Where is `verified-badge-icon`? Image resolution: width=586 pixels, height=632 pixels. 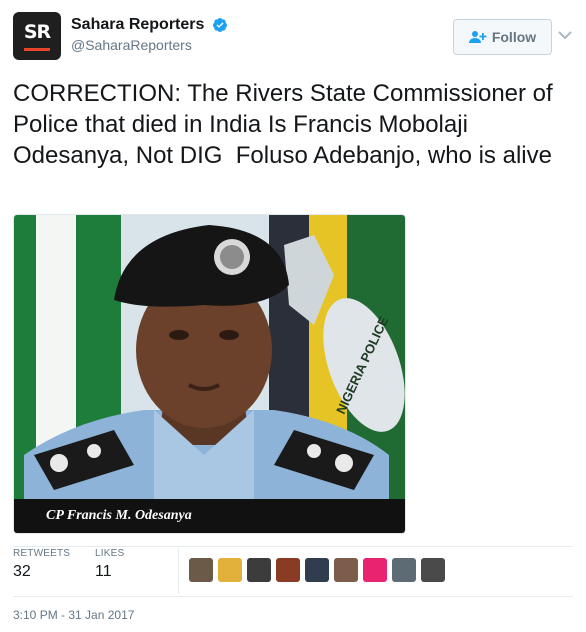 verified-badge-icon is located at coordinates (219, 25).